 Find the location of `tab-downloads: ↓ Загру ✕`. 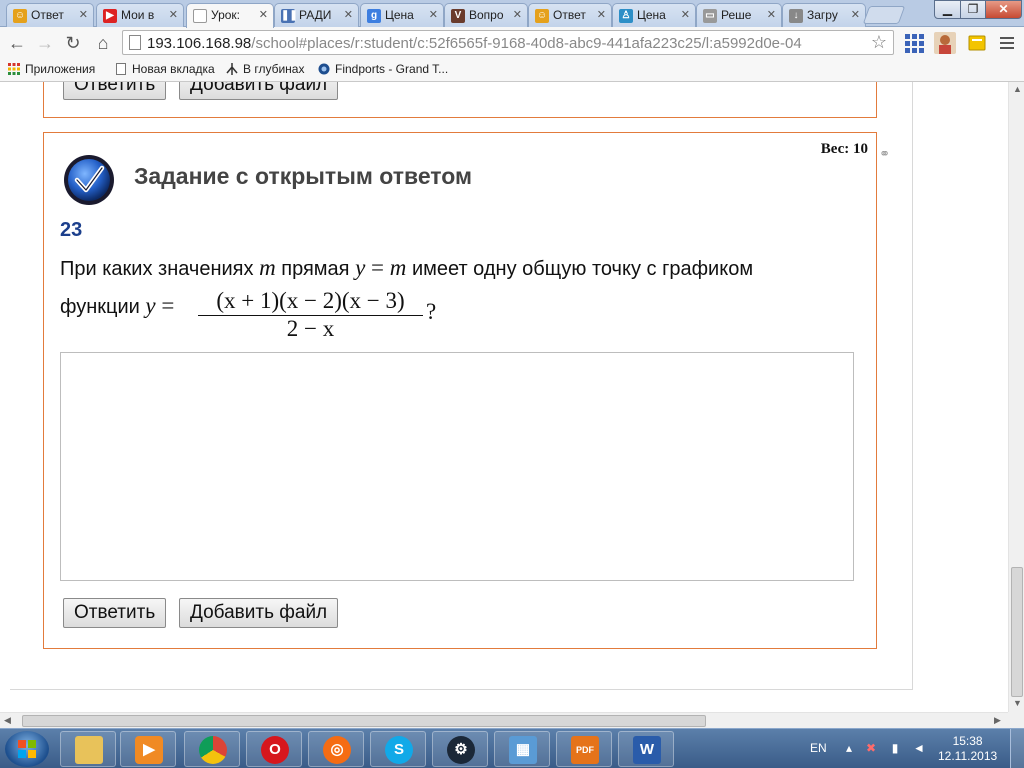

tab-downloads: ↓ Загру ✕ is located at coordinates (824, 15).